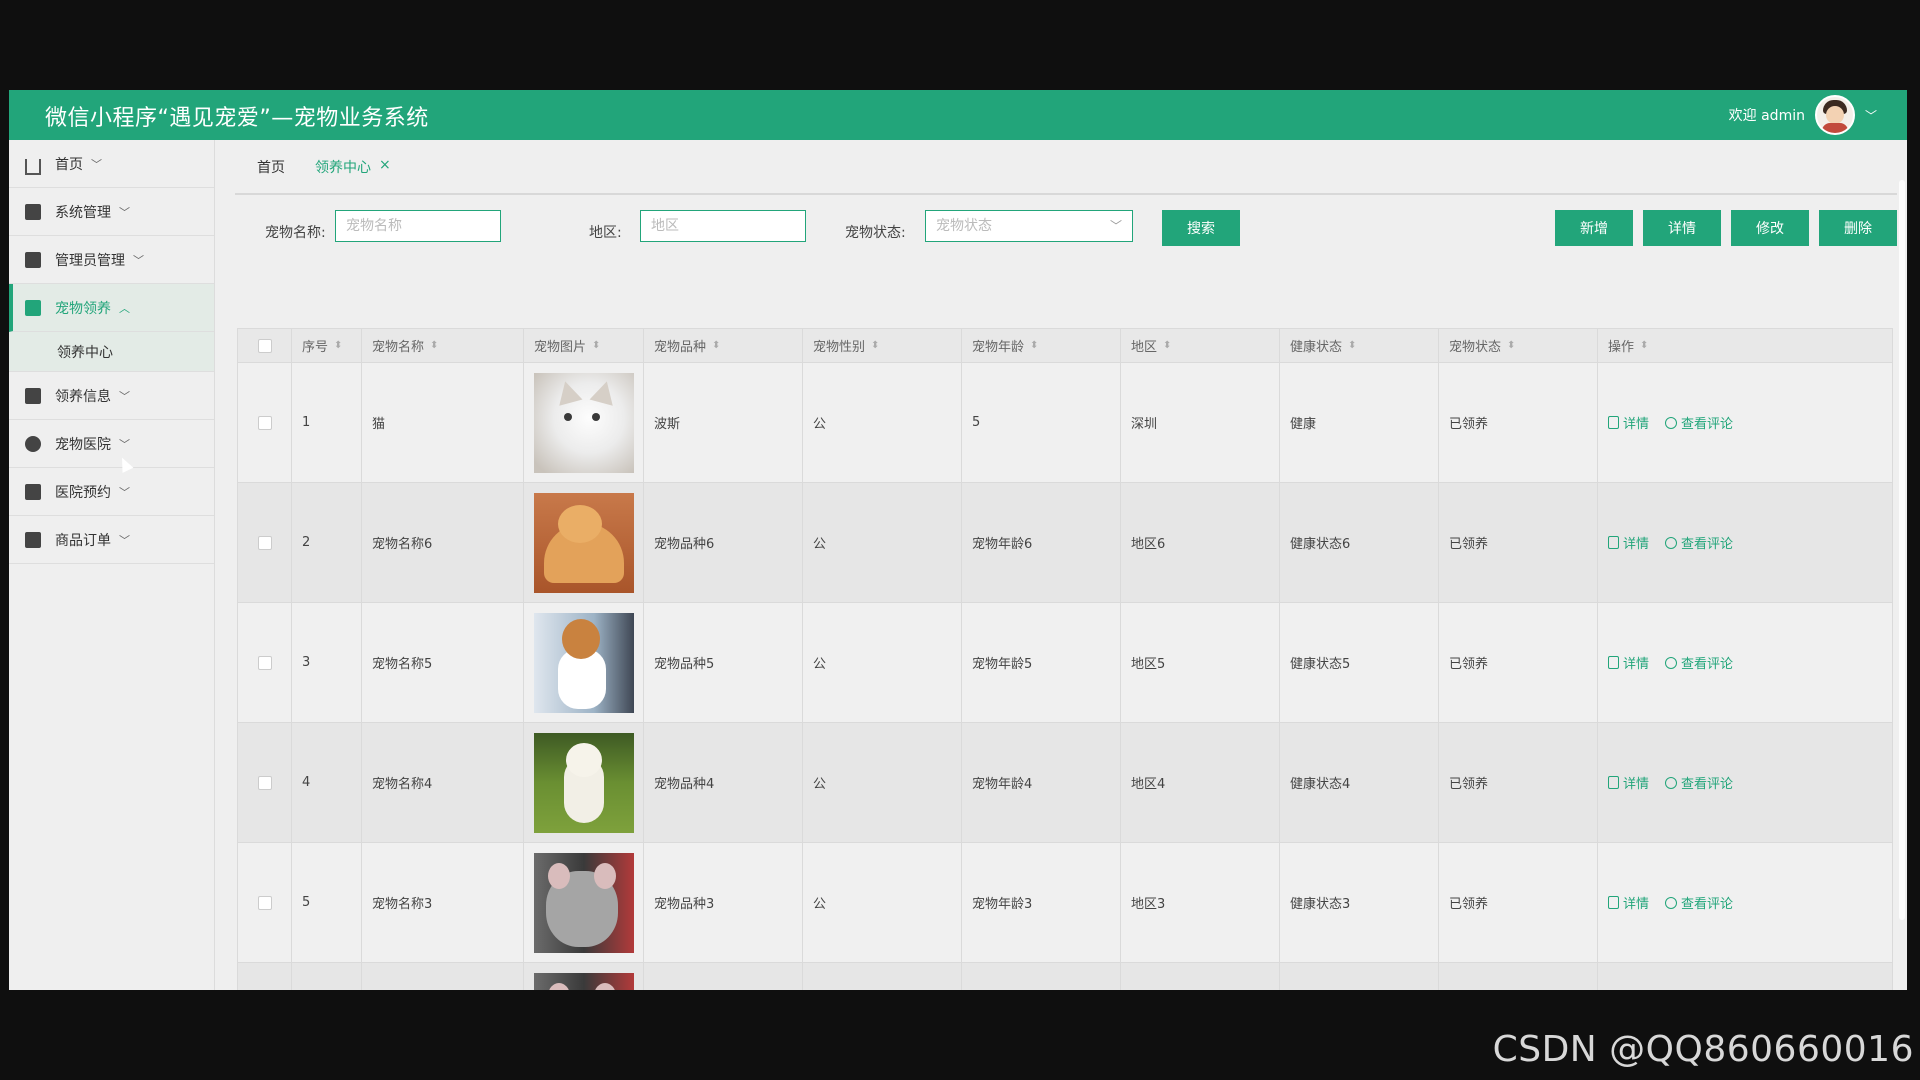  Describe the element at coordinates (443, 662) in the screenshot. I see `cell-name: 宠物名称5` at that location.